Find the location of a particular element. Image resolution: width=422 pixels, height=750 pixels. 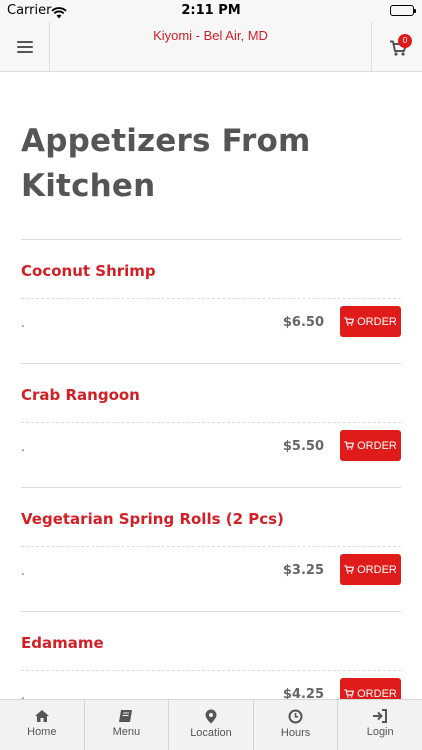

cart-count-badge: 0 is located at coordinates (405, 41).